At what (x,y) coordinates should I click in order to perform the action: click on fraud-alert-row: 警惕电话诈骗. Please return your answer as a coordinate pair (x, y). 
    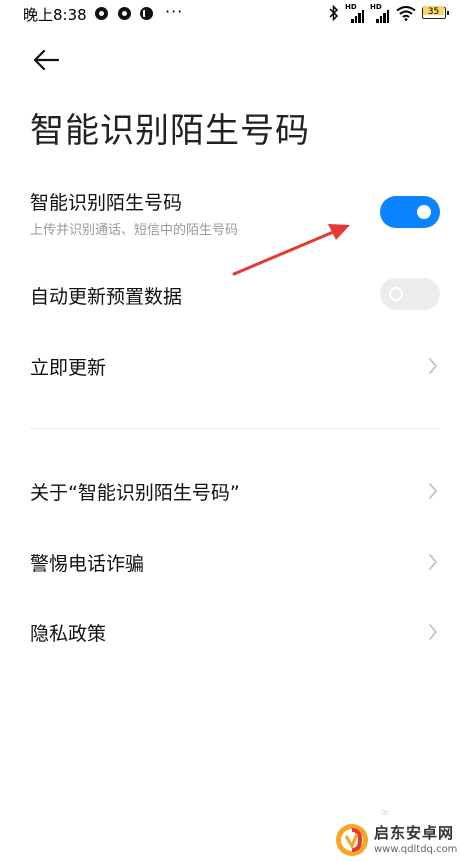
    Looking at the image, I should click on (235, 564).